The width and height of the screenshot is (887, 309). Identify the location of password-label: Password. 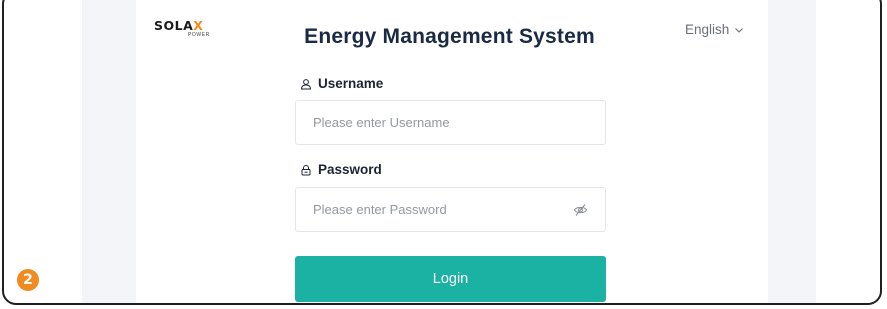
(341, 169).